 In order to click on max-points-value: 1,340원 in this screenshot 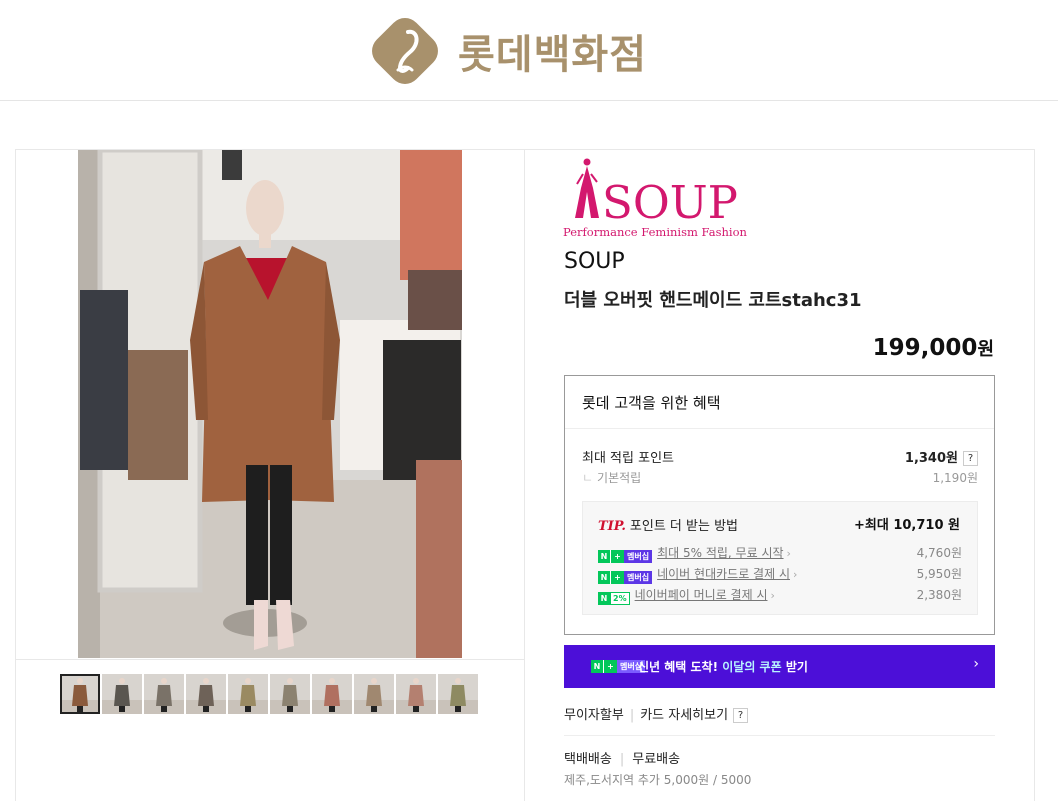, I will do `click(931, 458)`.